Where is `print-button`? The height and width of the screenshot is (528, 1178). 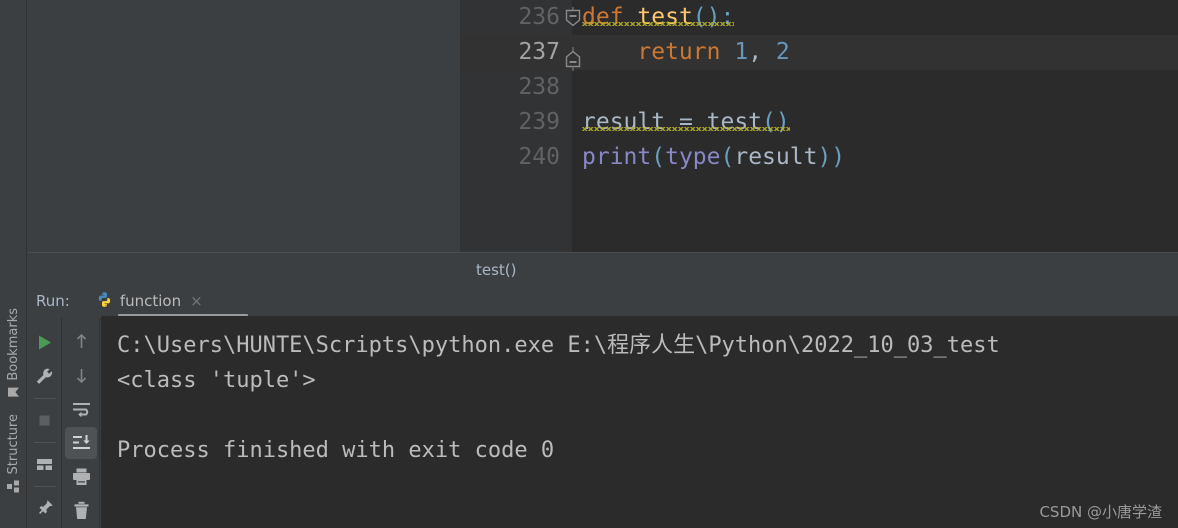
print-button is located at coordinates (81, 477).